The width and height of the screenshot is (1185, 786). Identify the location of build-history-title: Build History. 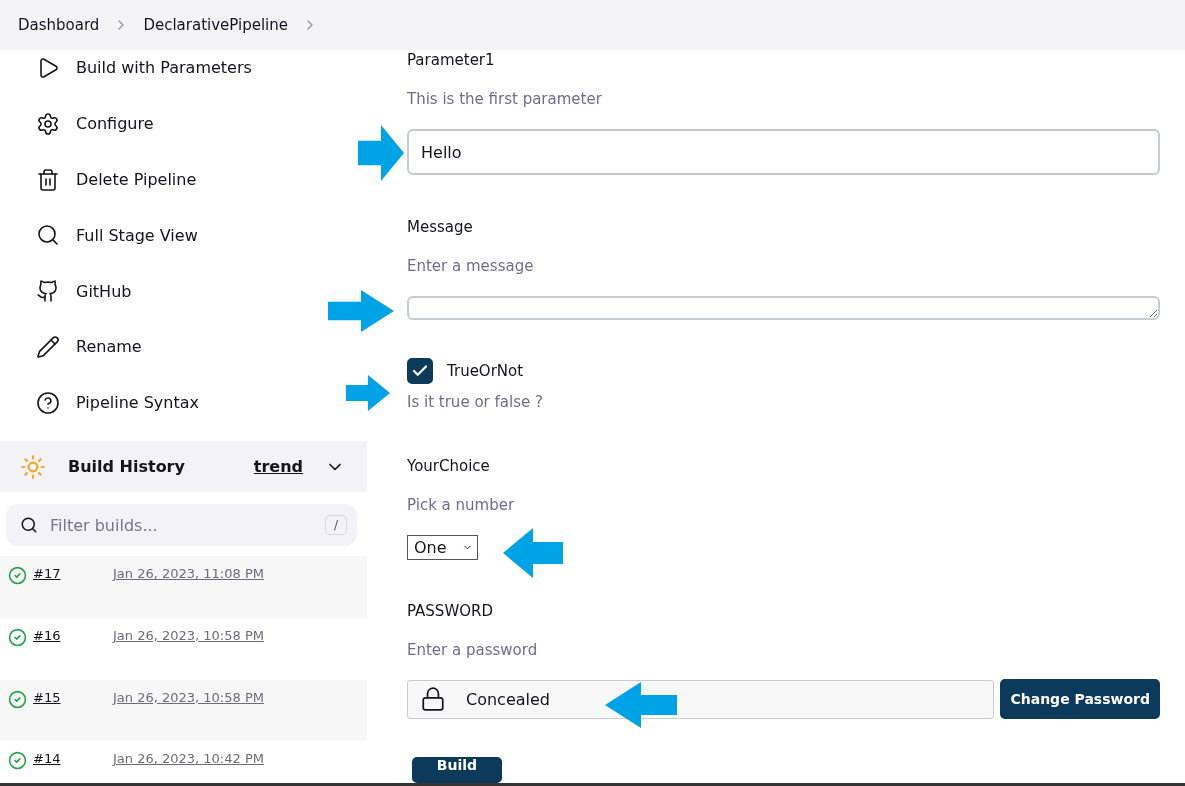
(127, 467).